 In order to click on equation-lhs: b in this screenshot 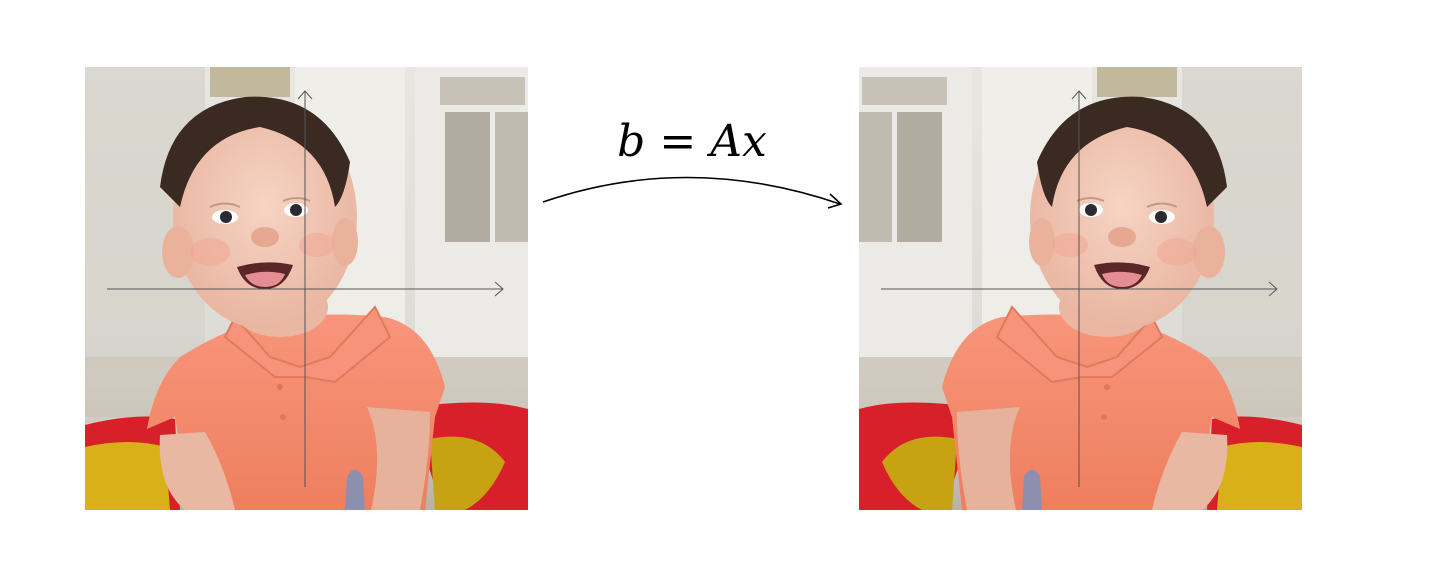, I will do `click(631, 141)`.